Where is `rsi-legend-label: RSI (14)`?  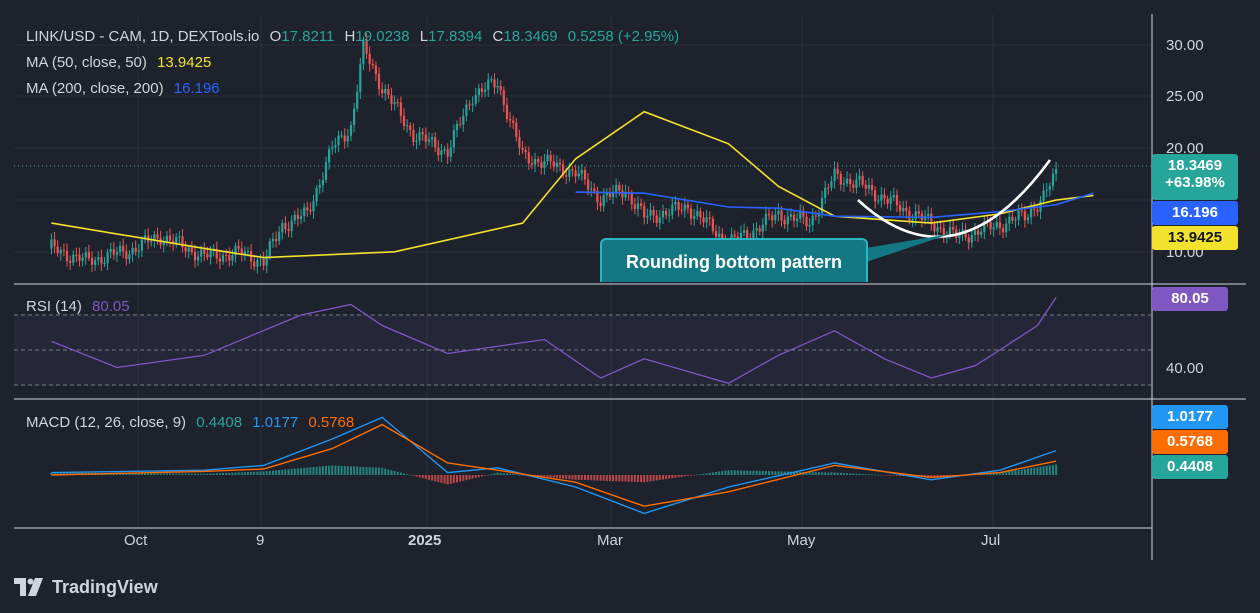
rsi-legend-label: RSI (14) is located at coordinates (54, 306).